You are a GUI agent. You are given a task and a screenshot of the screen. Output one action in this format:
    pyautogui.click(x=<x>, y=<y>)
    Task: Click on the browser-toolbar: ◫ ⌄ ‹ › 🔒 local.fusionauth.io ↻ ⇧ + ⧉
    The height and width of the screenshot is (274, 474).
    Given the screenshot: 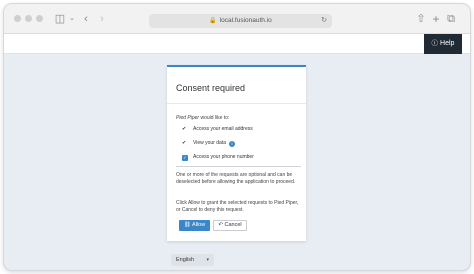 What is the action you would take?
    pyautogui.click(x=237, y=19)
    